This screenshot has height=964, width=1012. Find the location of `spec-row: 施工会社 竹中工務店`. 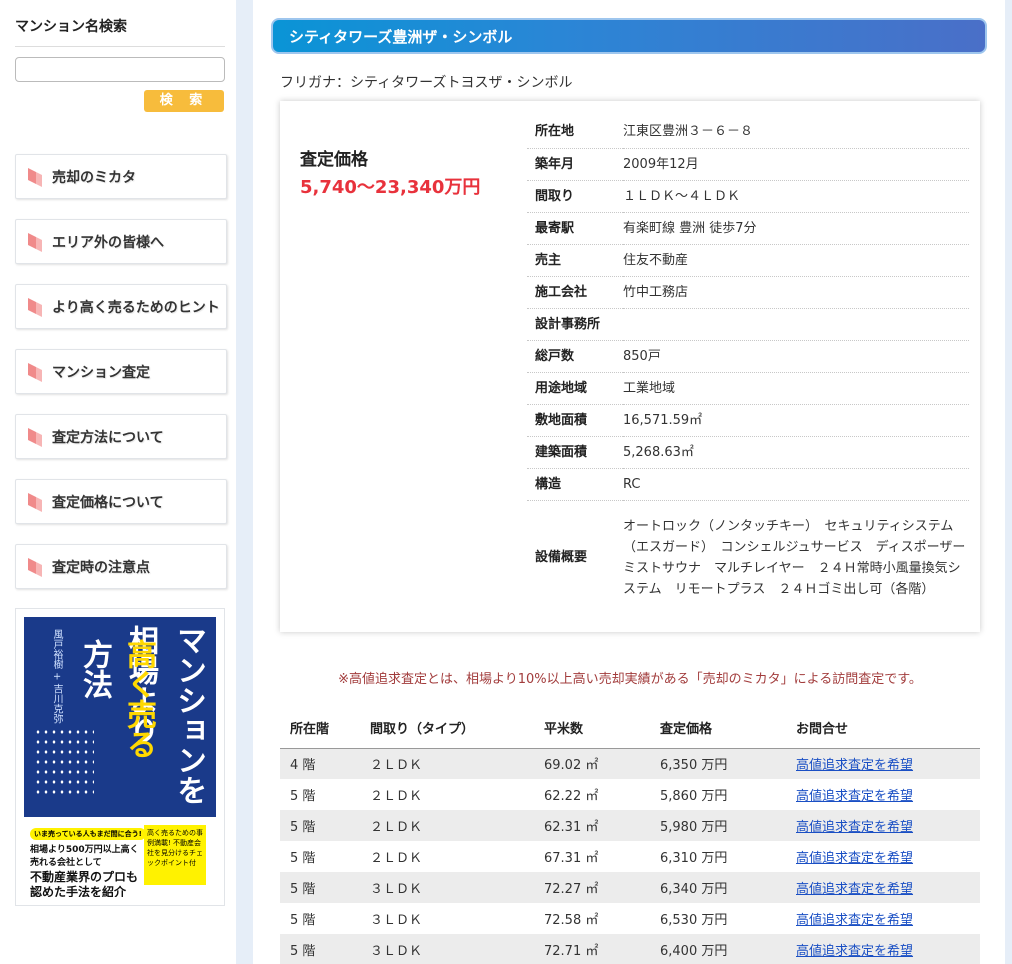

spec-row: 施工会社 竹中工務店 is located at coordinates (748, 292).